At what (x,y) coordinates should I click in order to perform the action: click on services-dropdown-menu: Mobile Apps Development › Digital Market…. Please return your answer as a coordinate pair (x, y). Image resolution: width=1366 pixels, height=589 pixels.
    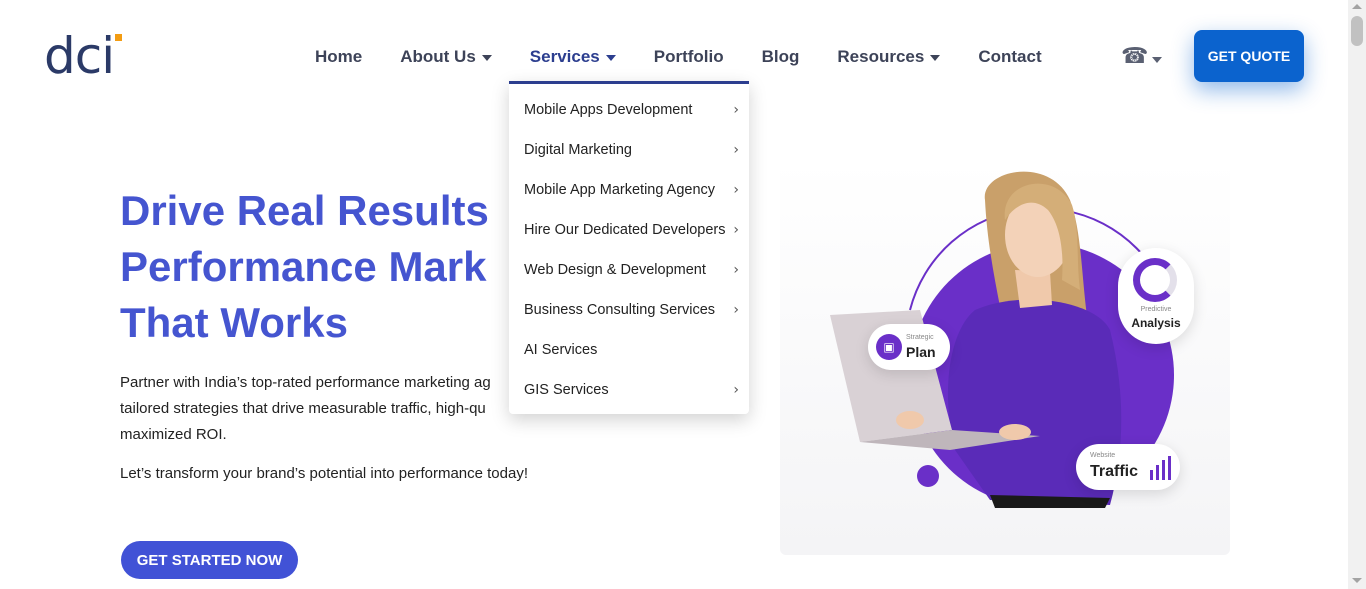
    Looking at the image, I should click on (629, 247).